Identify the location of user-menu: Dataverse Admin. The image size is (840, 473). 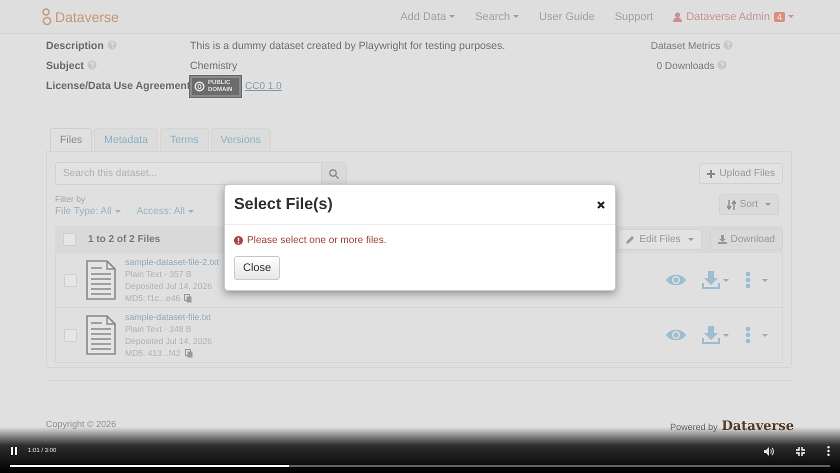
(728, 16).